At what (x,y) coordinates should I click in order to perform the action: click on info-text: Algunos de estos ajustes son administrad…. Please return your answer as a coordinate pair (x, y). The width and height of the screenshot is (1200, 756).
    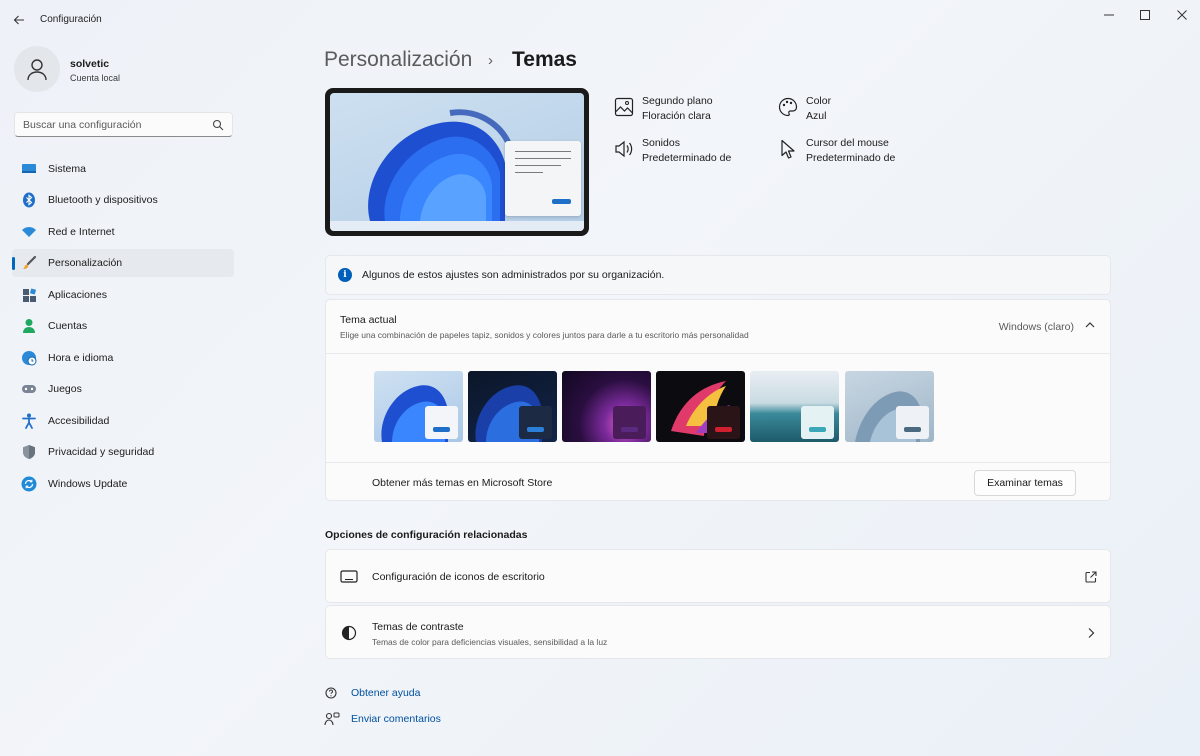
    Looking at the image, I should click on (513, 275).